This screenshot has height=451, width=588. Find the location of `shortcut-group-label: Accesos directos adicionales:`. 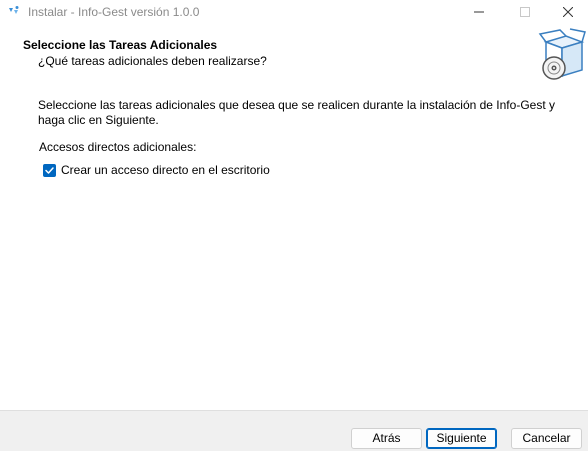

shortcut-group-label: Accesos directos adicionales: is located at coordinates (118, 147).